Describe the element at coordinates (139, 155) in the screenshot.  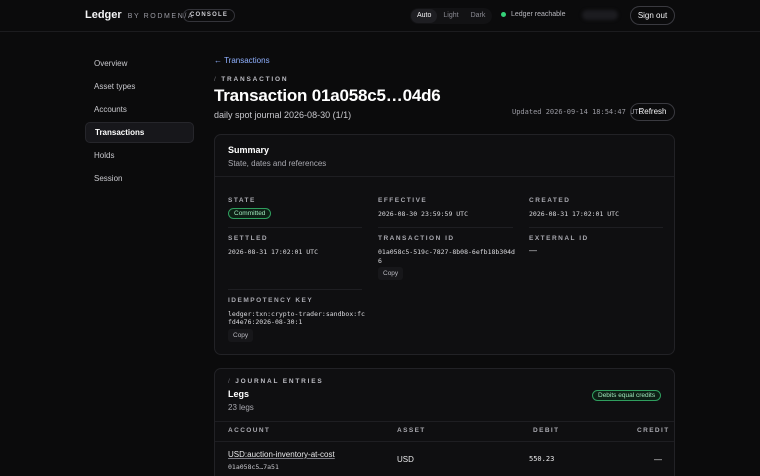
I see `sidebar-item-holds: Holds` at that location.